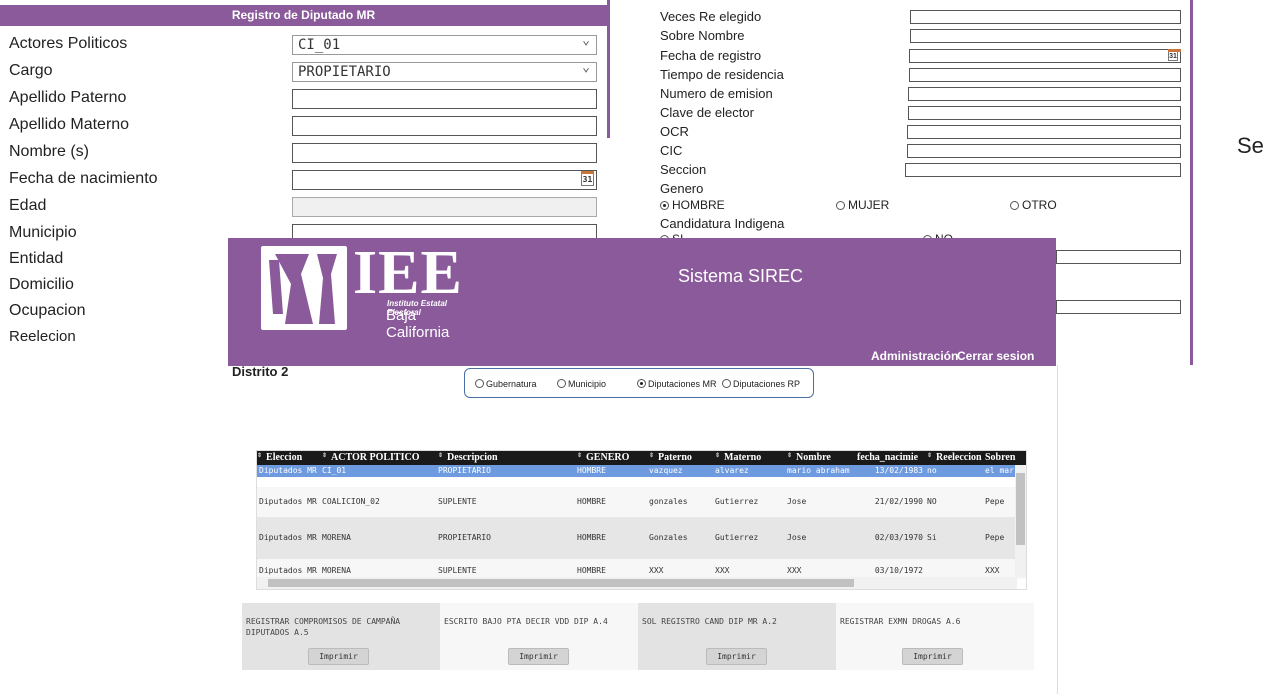 The image size is (1275, 694). I want to click on cell-paterno: vazquez, so click(666, 470).